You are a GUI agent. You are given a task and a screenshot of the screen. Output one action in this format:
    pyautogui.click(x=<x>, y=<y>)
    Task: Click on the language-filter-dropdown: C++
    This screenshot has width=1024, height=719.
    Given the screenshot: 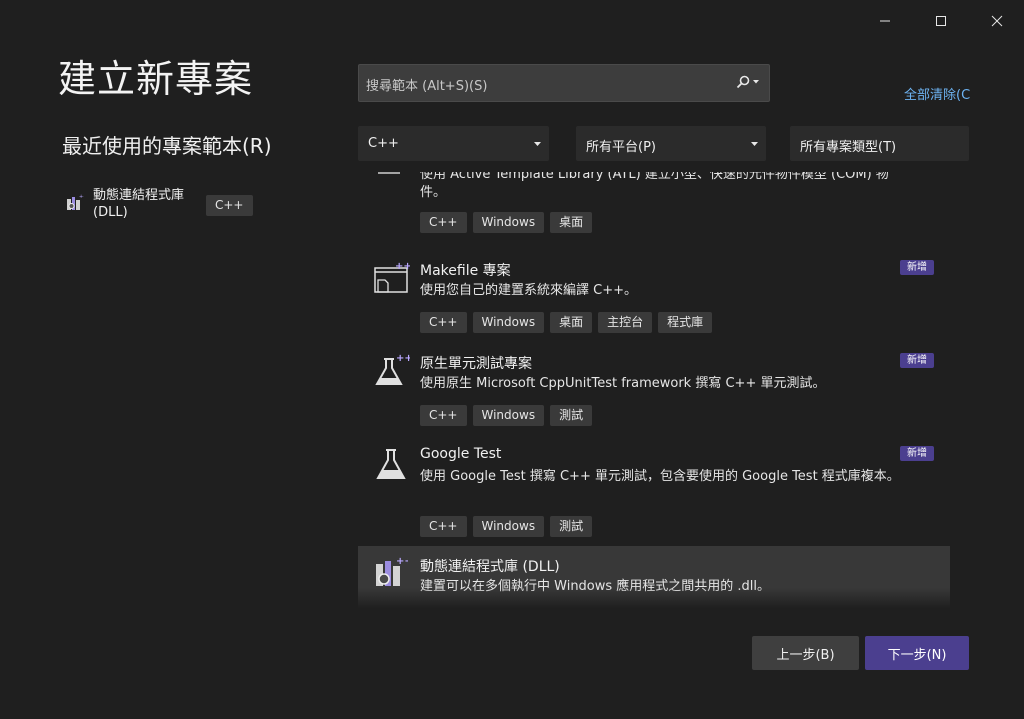 What is the action you would take?
    pyautogui.click(x=453, y=143)
    